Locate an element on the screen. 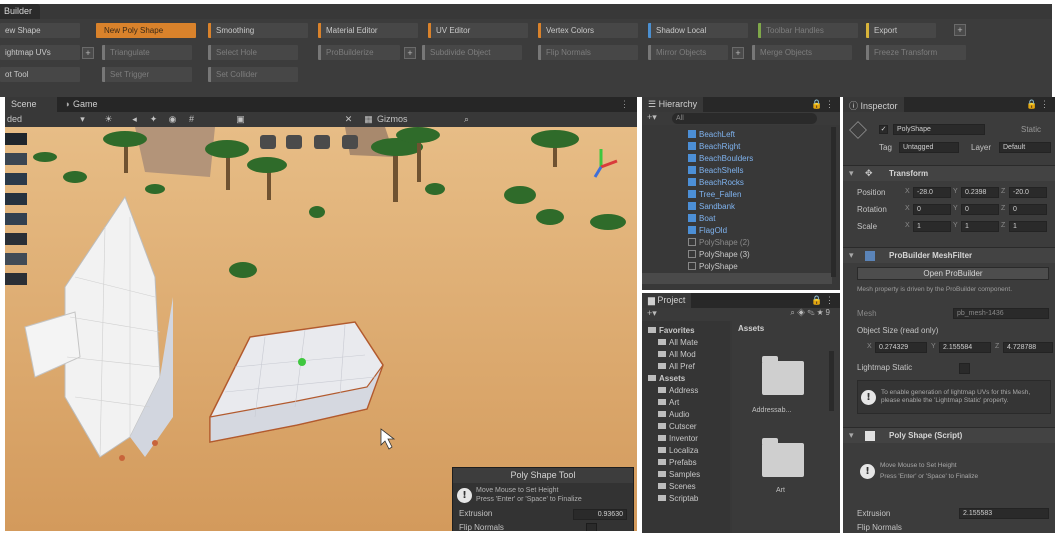  object-name-field: PolyShape is located at coordinates (939, 129).